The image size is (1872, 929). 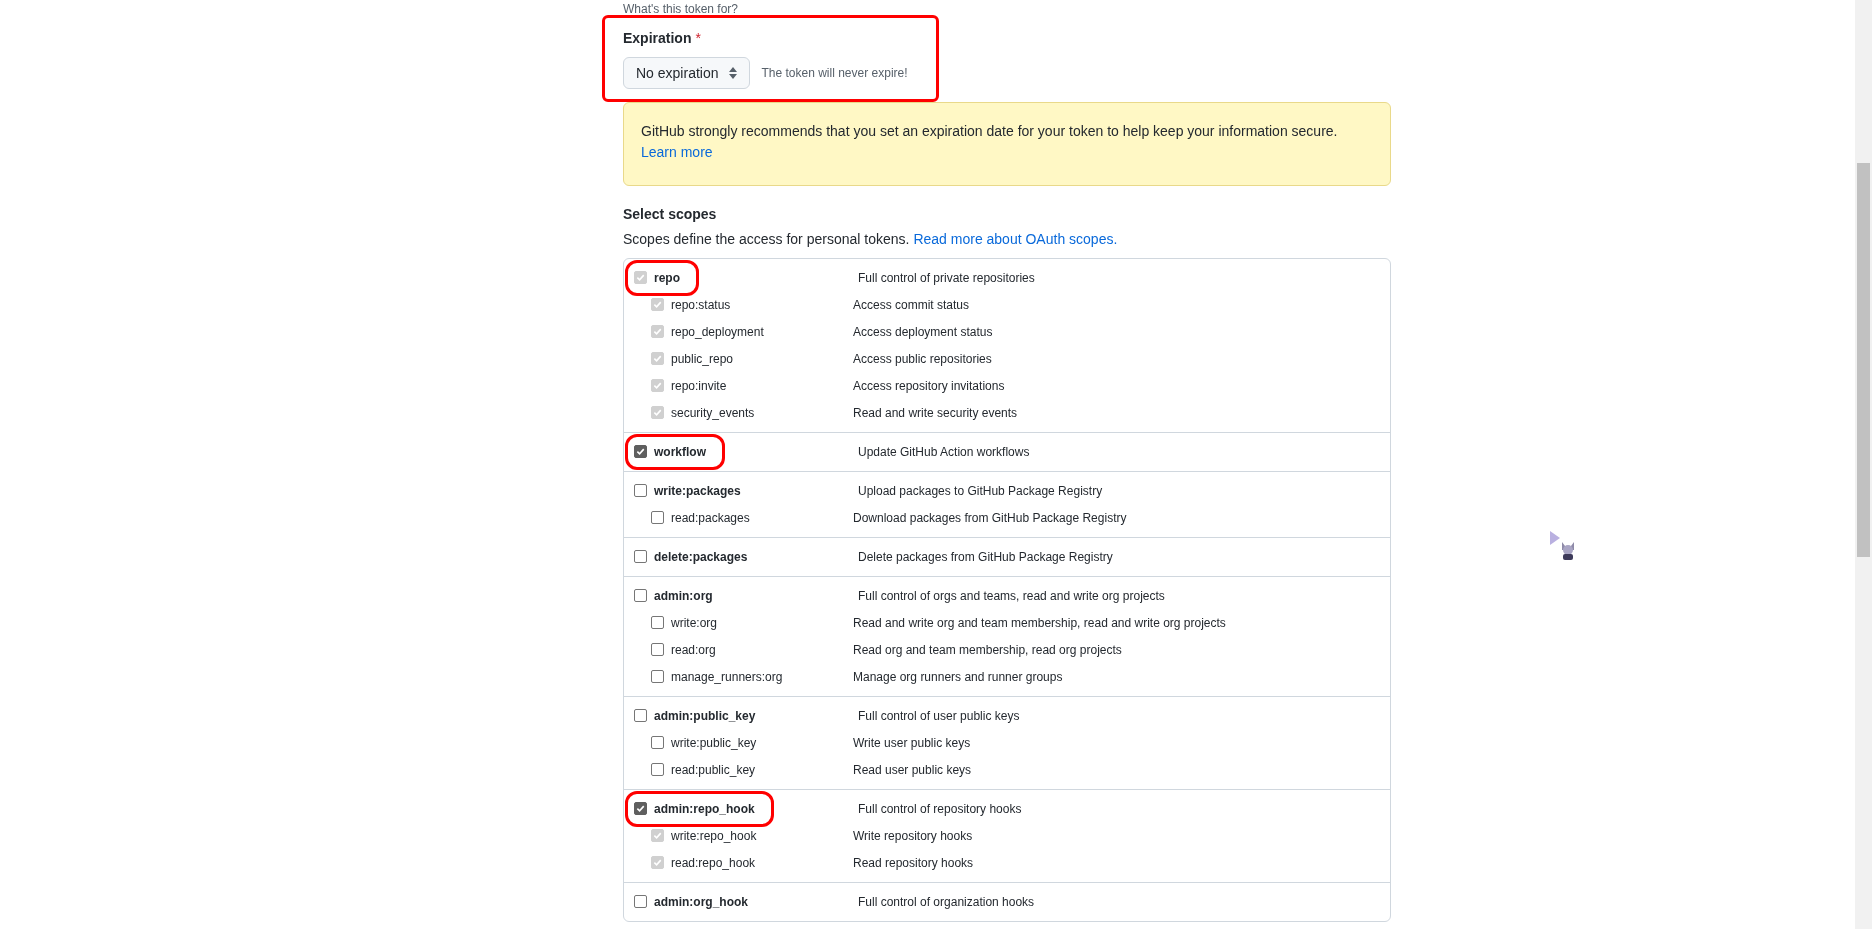 I want to click on scope-name: repo:invite, so click(x=699, y=386).